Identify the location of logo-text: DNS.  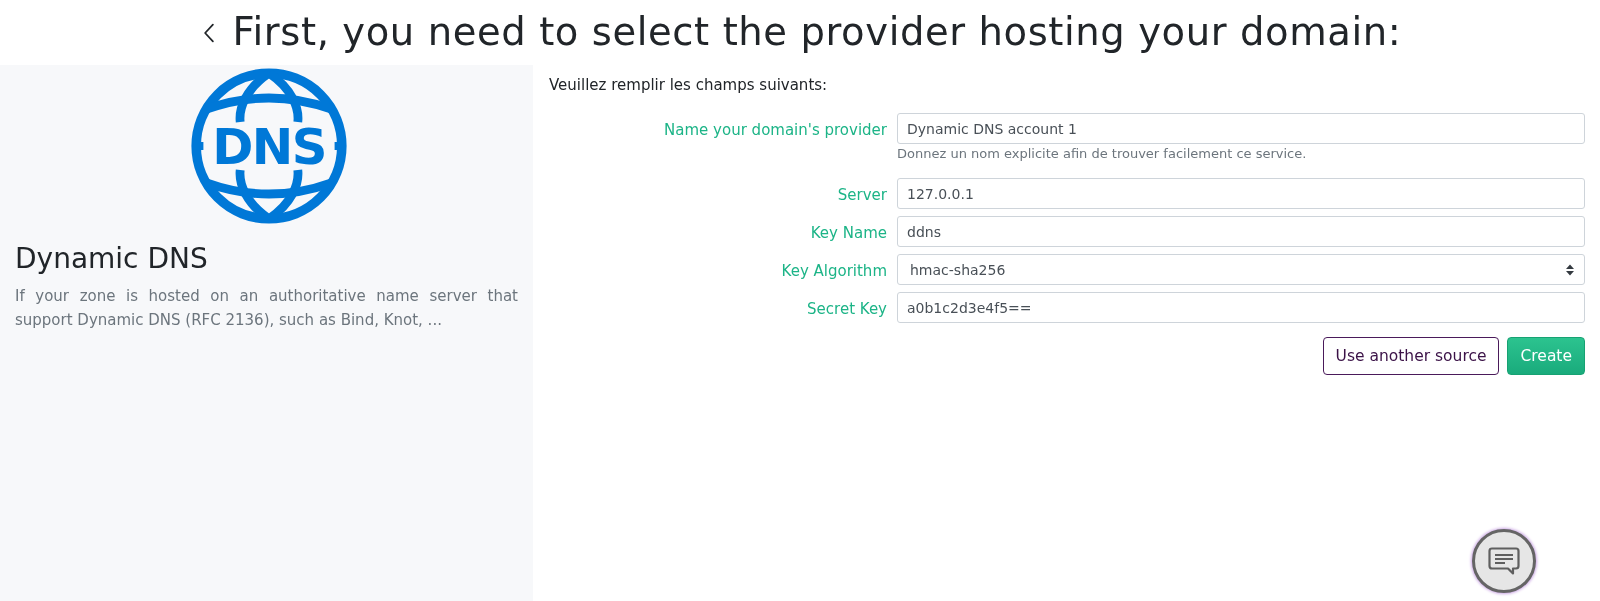
(268, 146).